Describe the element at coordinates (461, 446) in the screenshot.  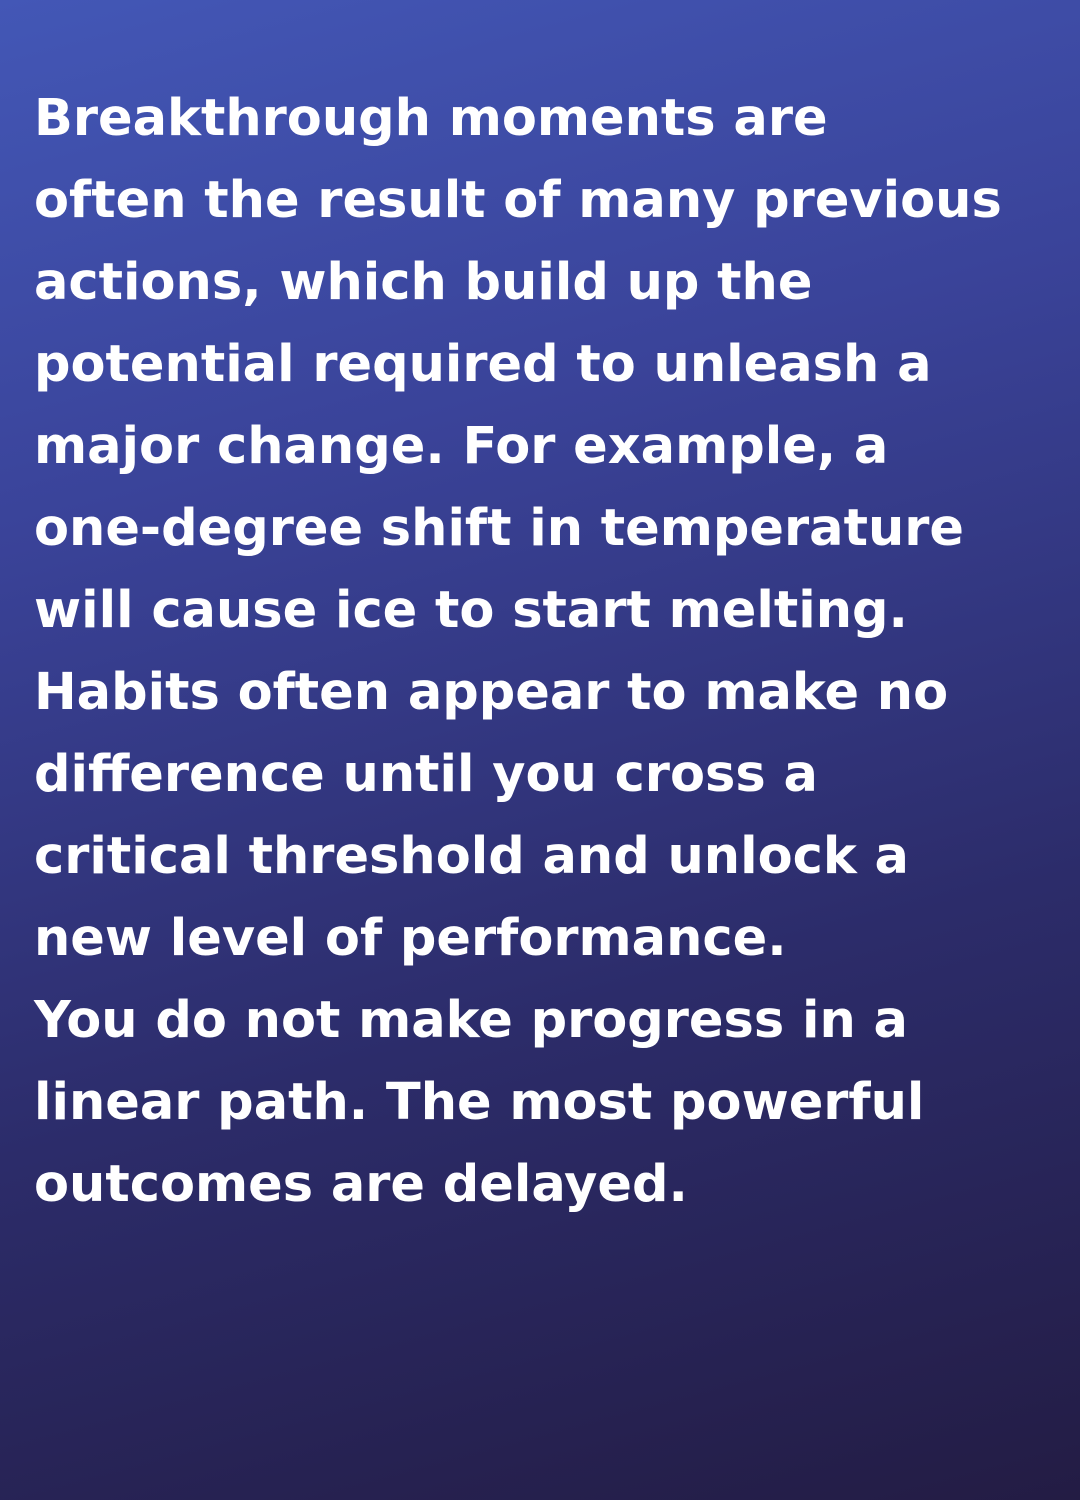
I see `quote-line: major change. For example, a` at that location.